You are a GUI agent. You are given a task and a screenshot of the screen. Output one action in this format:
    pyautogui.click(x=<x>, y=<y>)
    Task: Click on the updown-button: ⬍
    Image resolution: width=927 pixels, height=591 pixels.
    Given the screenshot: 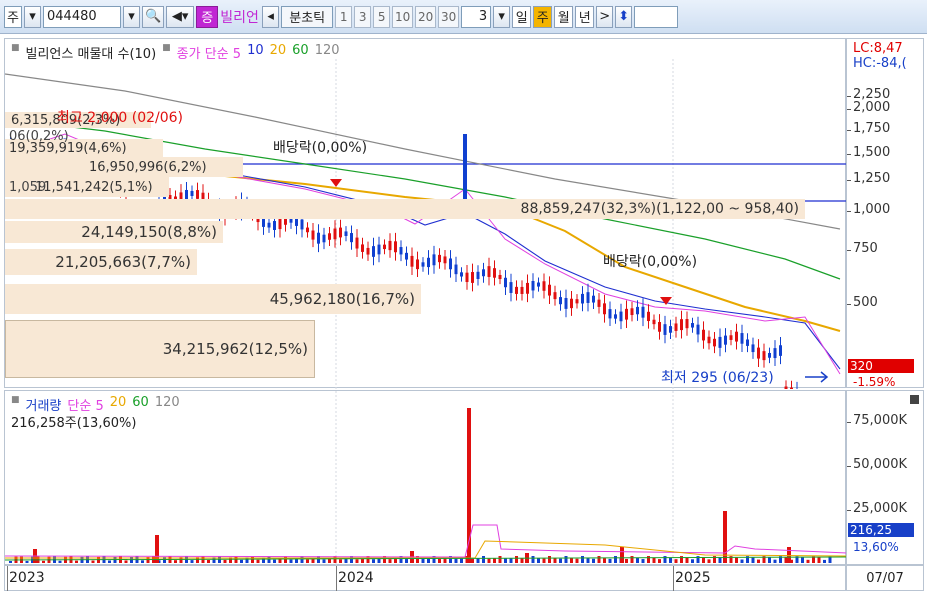 What is the action you would take?
    pyautogui.click(x=624, y=16)
    